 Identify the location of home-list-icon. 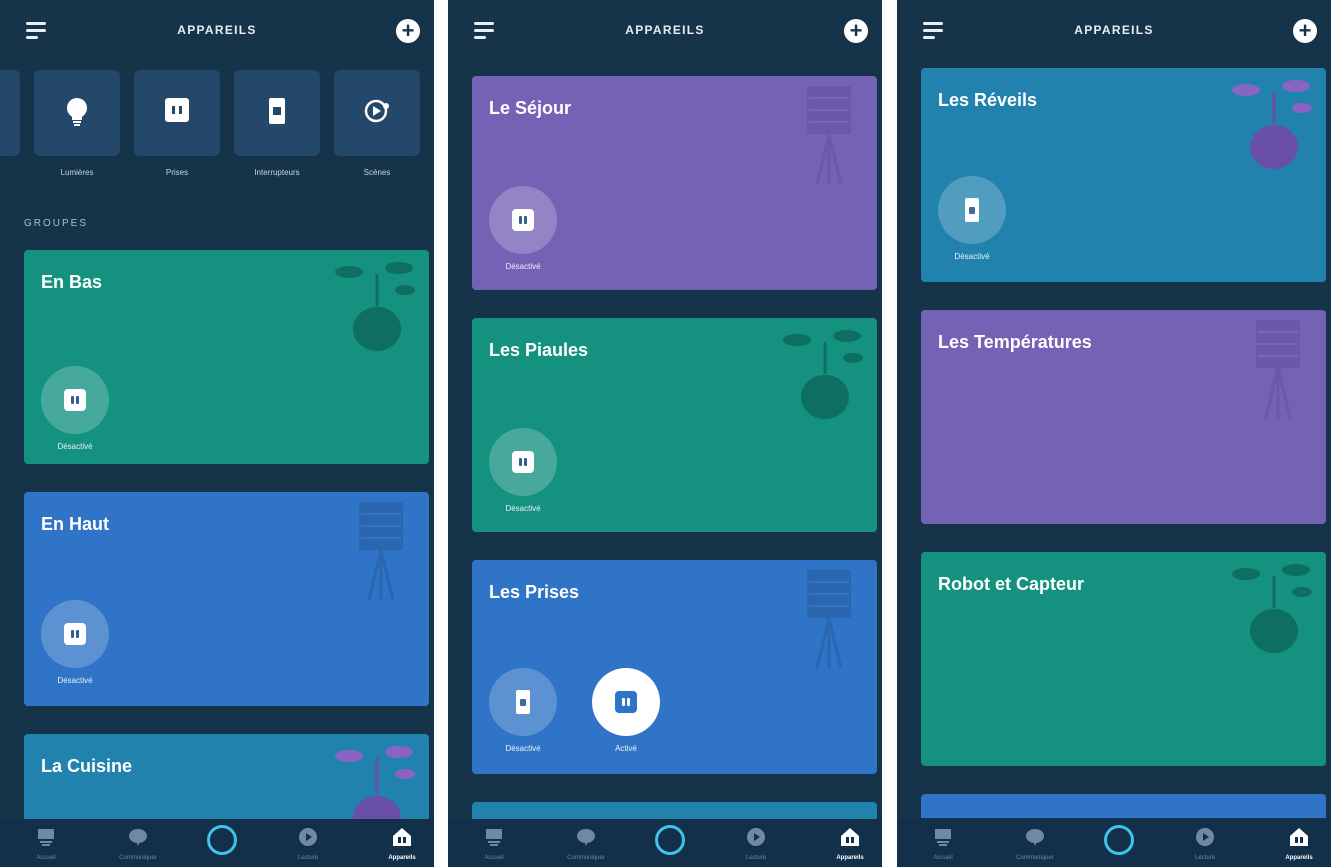
(494, 837).